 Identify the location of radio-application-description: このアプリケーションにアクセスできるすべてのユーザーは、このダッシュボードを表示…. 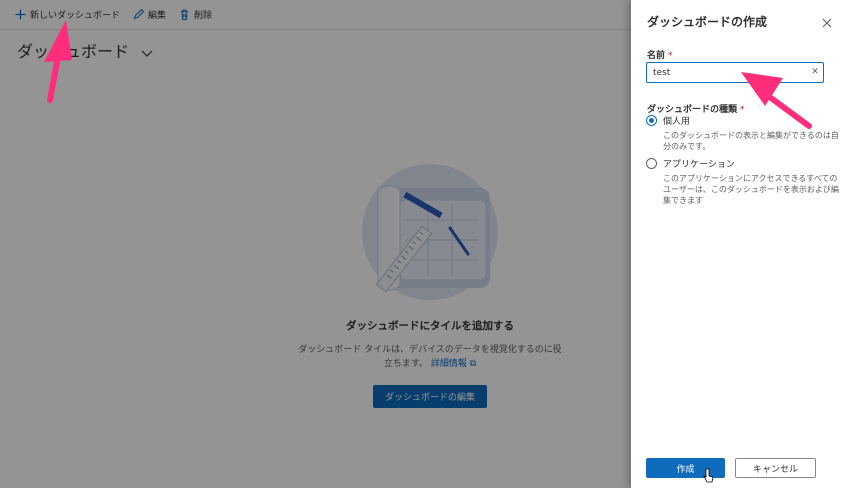
(751, 189).